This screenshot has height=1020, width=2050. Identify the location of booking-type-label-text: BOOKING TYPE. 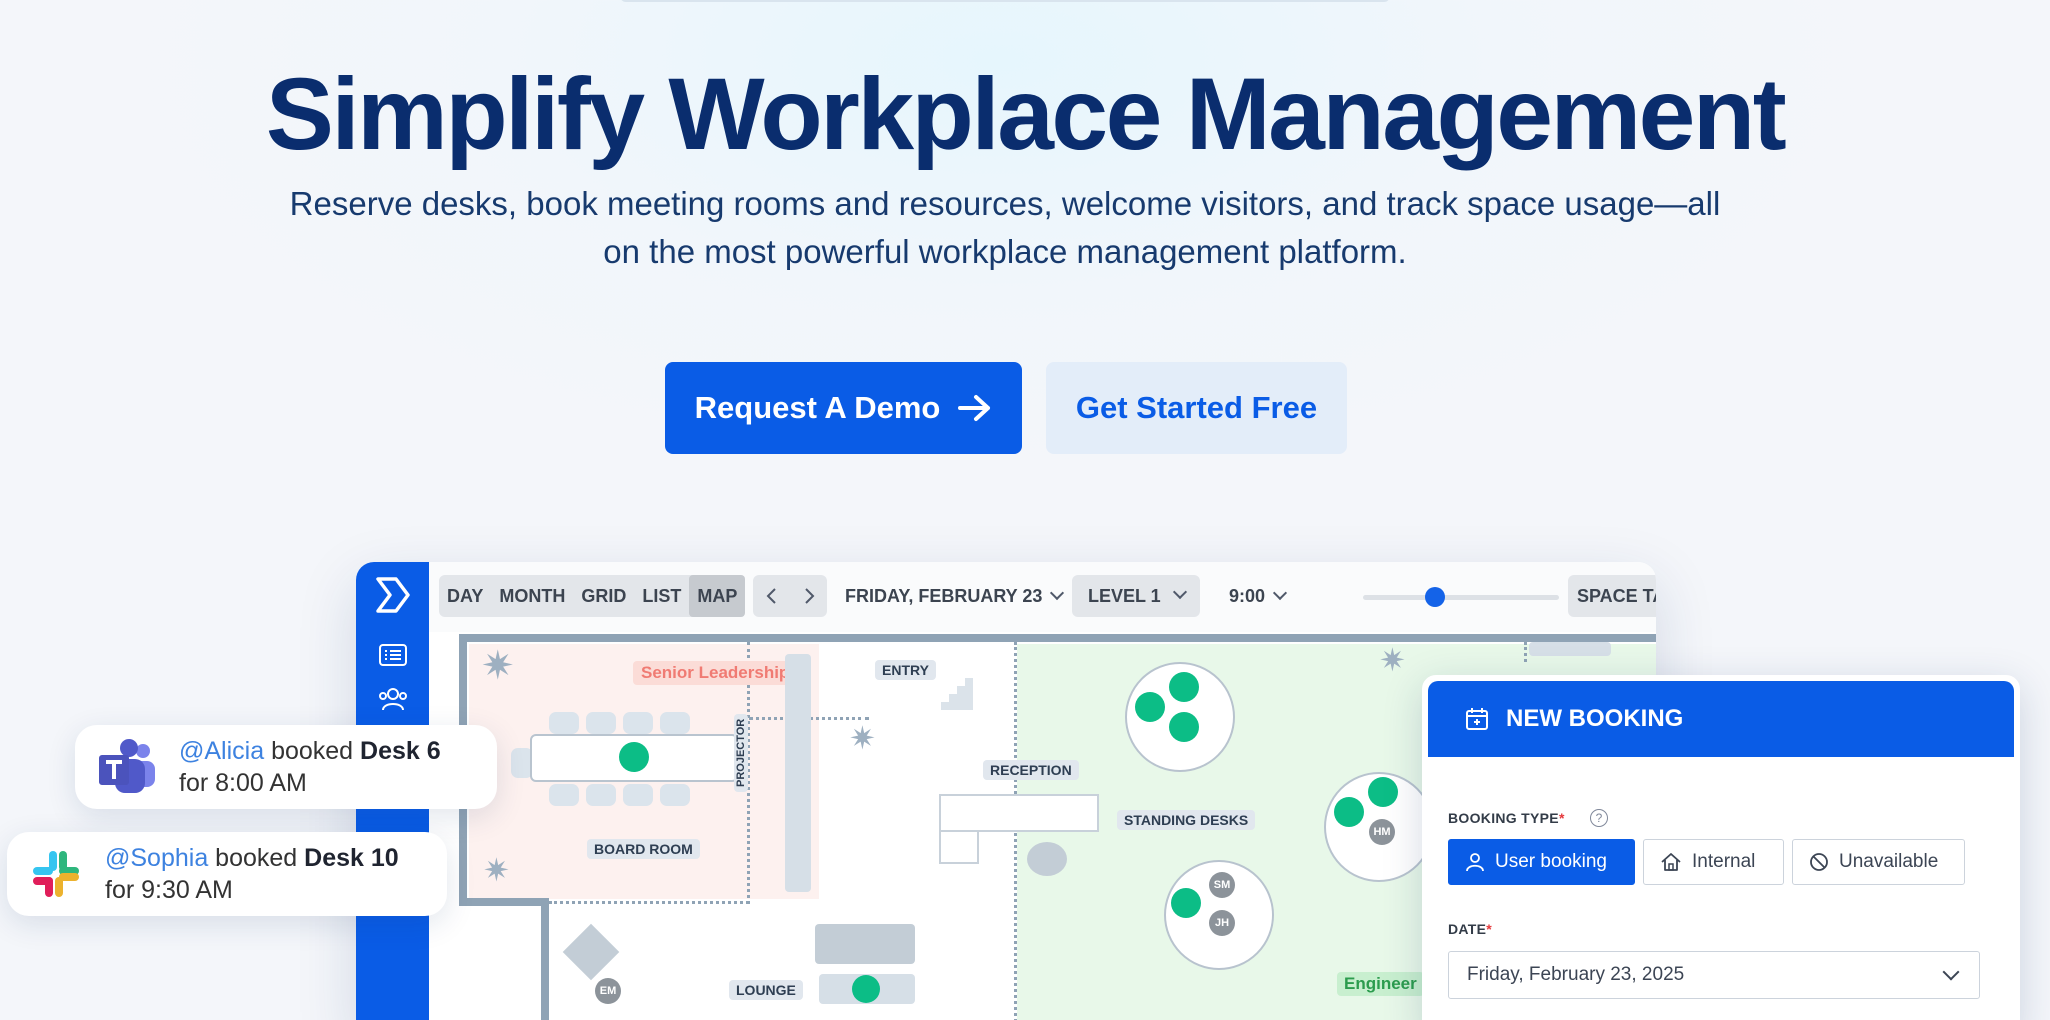
(1503, 818).